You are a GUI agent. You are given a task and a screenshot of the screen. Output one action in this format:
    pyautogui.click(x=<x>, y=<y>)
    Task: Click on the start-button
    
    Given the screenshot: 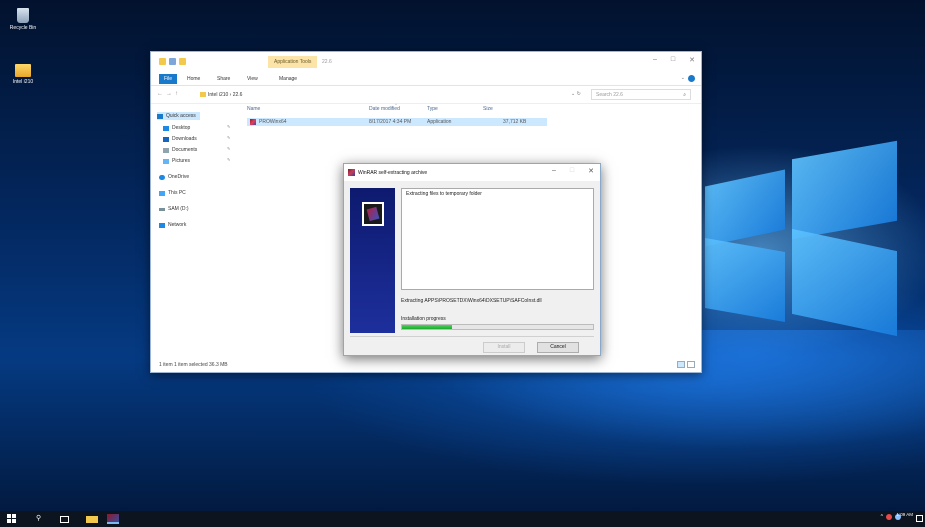 What is the action you would take?
    pyautogui.click(x=13, y=519)
    